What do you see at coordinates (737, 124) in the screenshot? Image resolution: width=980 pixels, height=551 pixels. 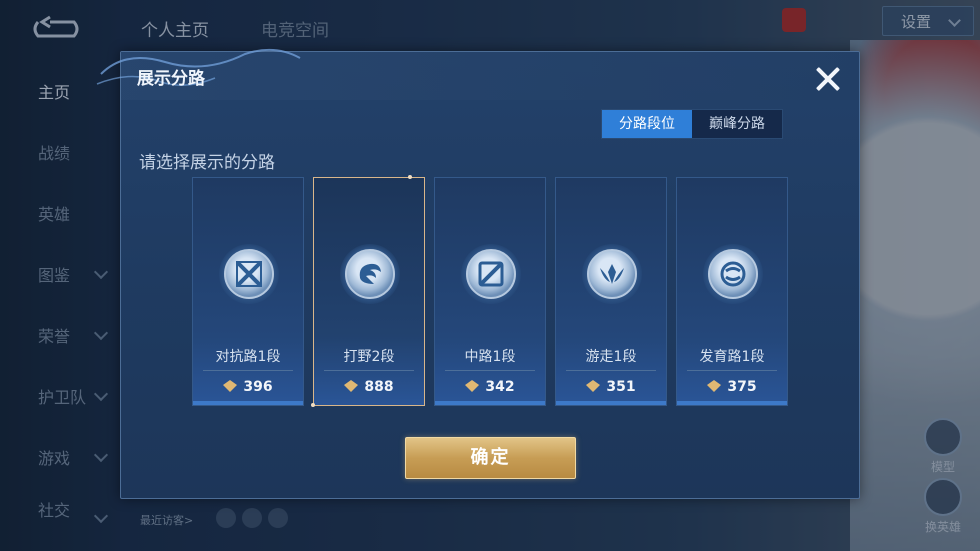 I see `tab-peak-lane: 巅峰分路` at bounding box center [737, 124].